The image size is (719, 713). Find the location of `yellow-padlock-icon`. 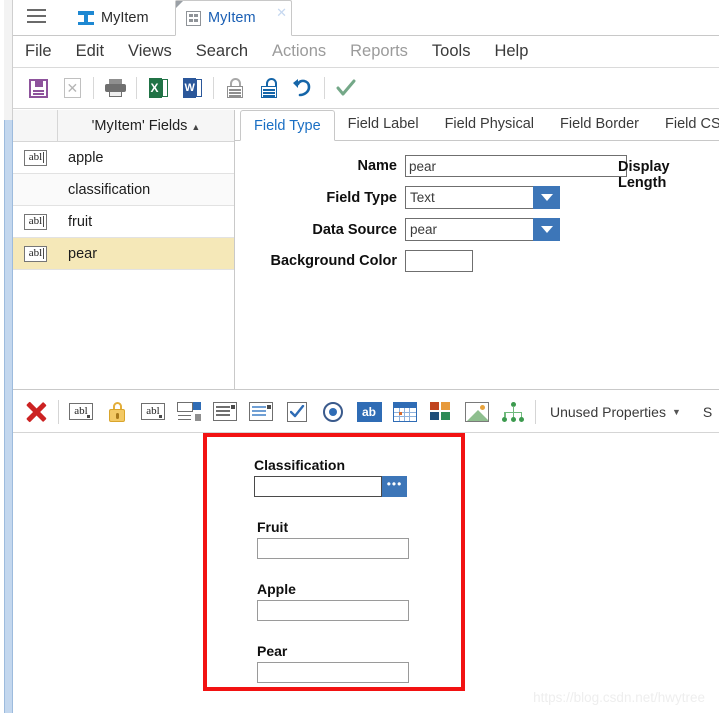

yellow-padlock-icon is located at coordinates (117, 411).